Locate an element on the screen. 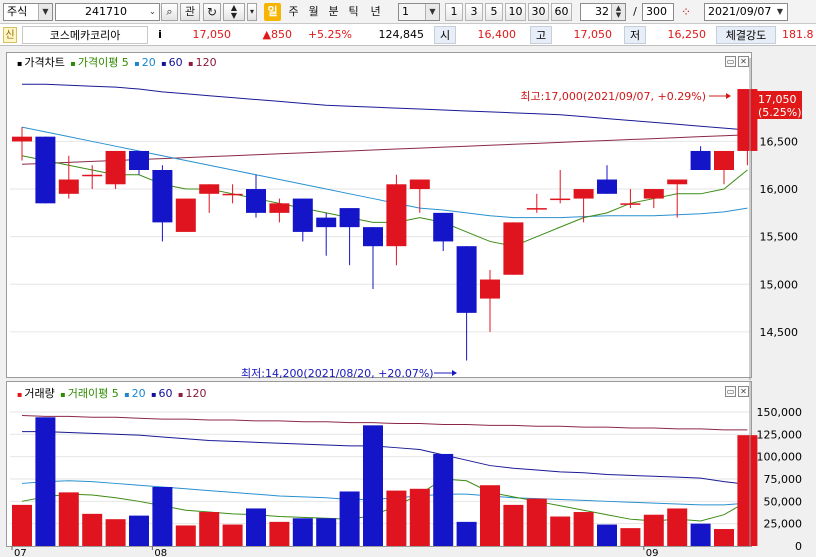  volume-tick-label: 50,000 is located at coordinates (783, 501).